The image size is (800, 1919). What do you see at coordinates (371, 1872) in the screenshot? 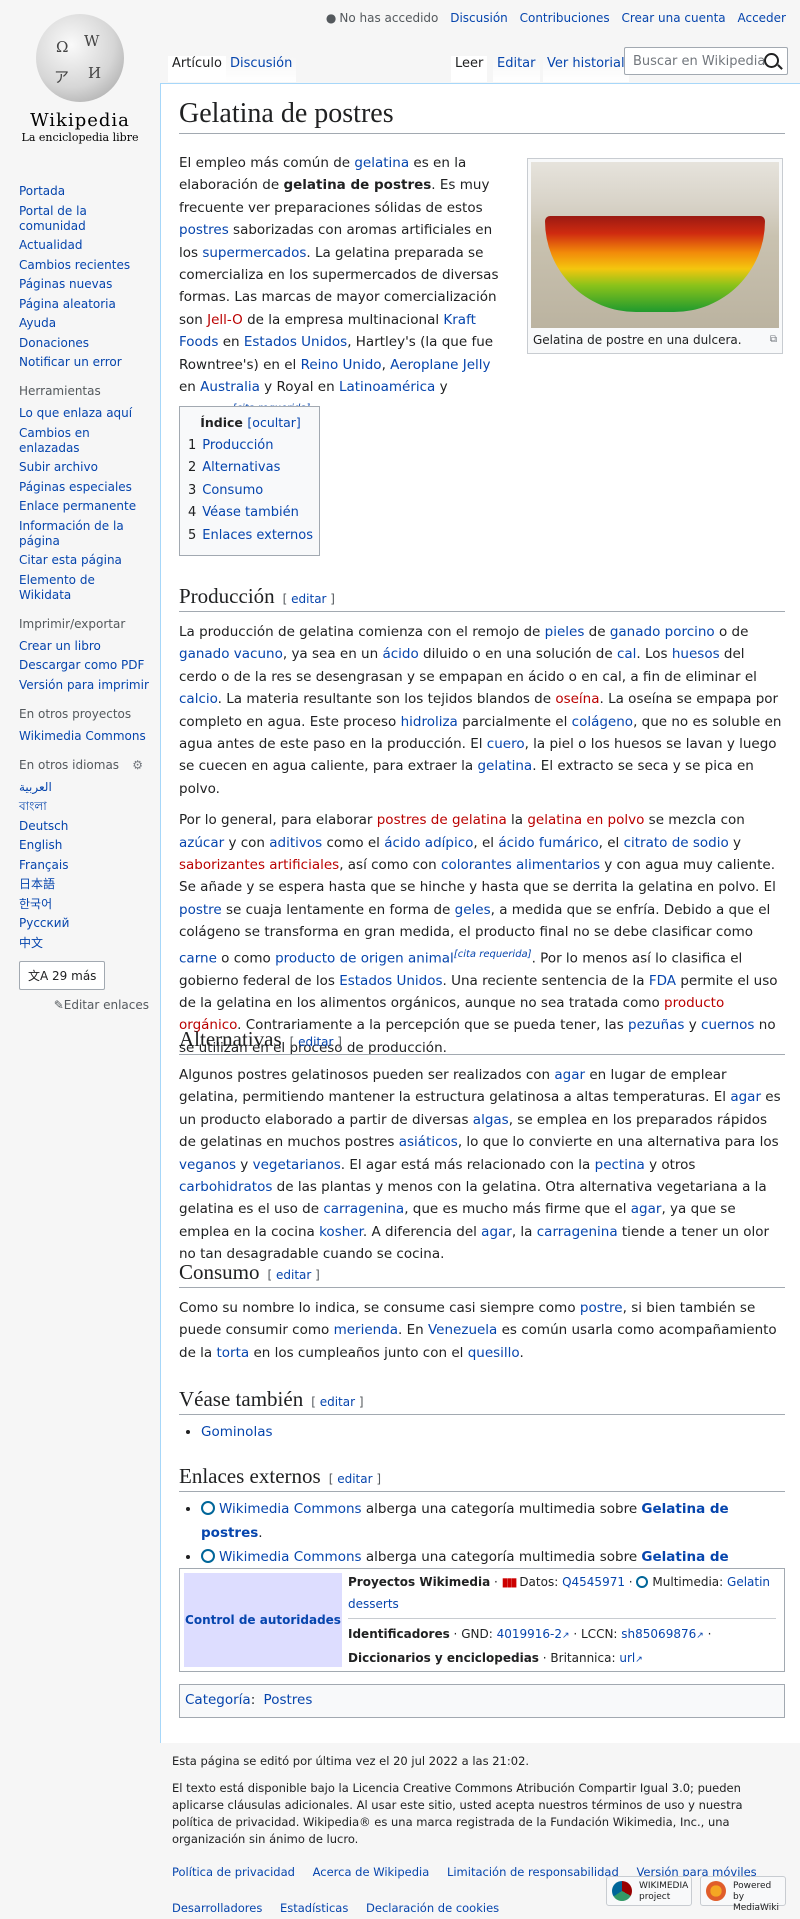
I see `footer-link: Acerca de Wikipedia` at bounding box center [371, 1872].